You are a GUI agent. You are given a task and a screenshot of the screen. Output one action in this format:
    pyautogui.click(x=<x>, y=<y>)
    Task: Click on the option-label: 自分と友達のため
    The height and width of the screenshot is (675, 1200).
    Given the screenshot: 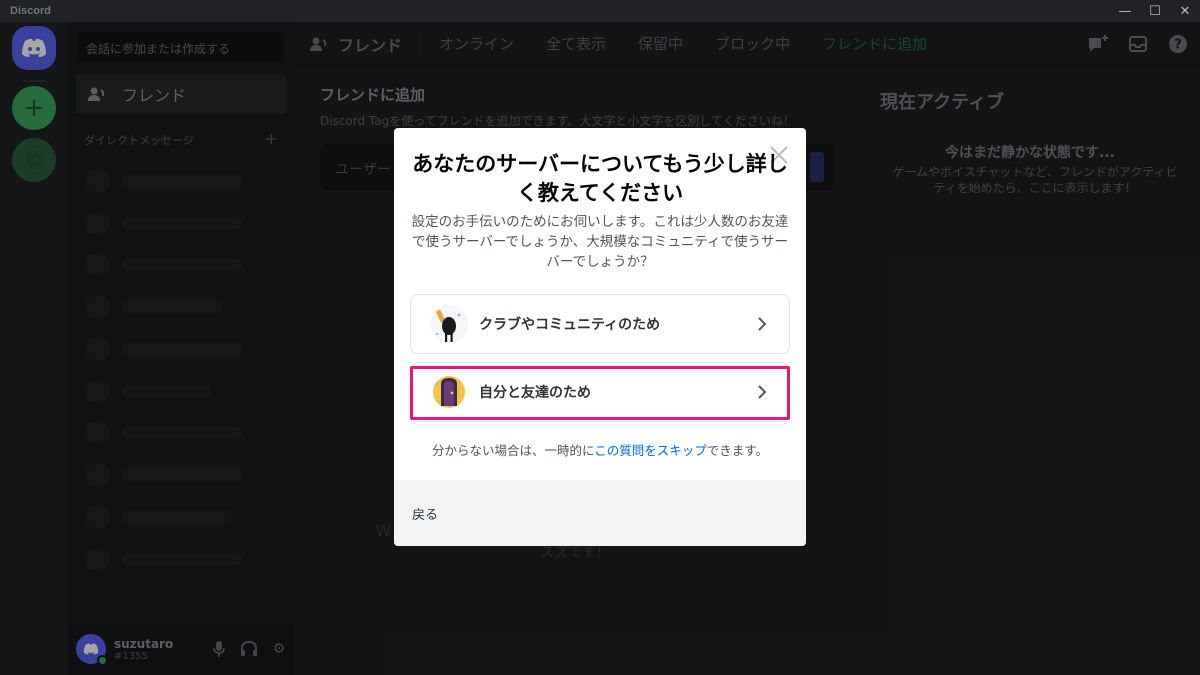 What is the action you would take?
    pyautogui.click(x=535, y=393)
    